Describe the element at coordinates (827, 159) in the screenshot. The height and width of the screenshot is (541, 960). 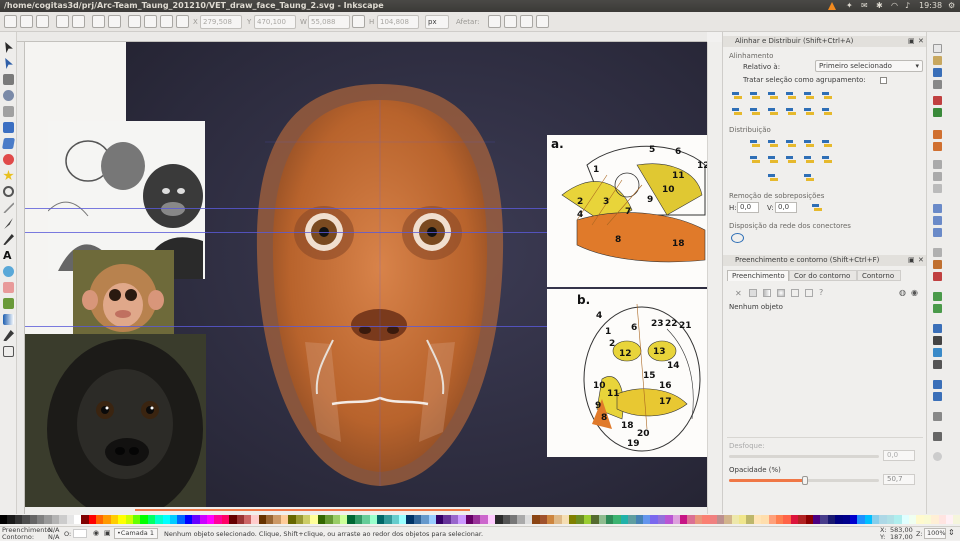
I see `distribute-baseline-v-icon` at that location.